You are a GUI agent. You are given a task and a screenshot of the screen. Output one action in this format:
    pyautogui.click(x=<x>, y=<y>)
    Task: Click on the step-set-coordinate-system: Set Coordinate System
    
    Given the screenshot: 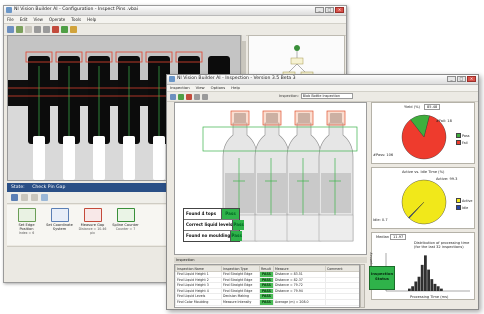 What is the action you would take?
    pyautogui.click(x=59, y=225)
    